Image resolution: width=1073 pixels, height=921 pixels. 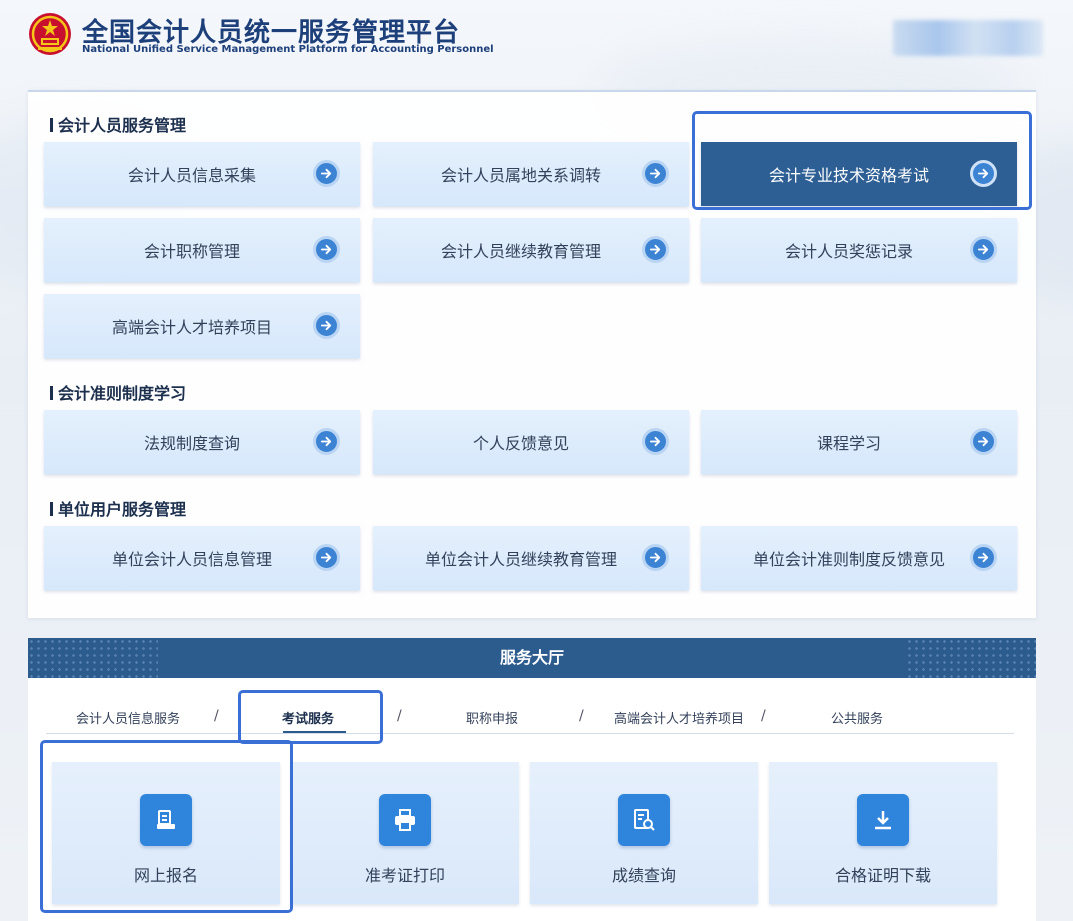 I want to click on card-qualification-exam: 会计专业技术资格考试, so click(x=859, y=174).